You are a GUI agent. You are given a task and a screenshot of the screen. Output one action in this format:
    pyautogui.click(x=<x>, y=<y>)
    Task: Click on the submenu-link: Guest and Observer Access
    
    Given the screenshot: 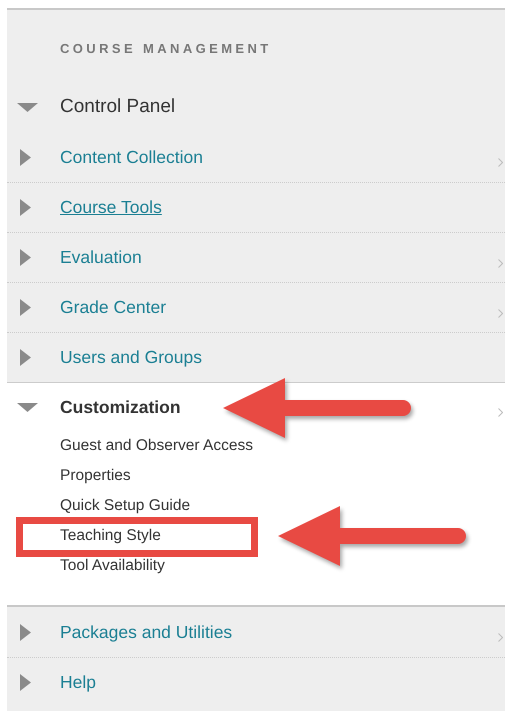 What is the action you would take?
    pyautogui.click(x=156, y=446)
    